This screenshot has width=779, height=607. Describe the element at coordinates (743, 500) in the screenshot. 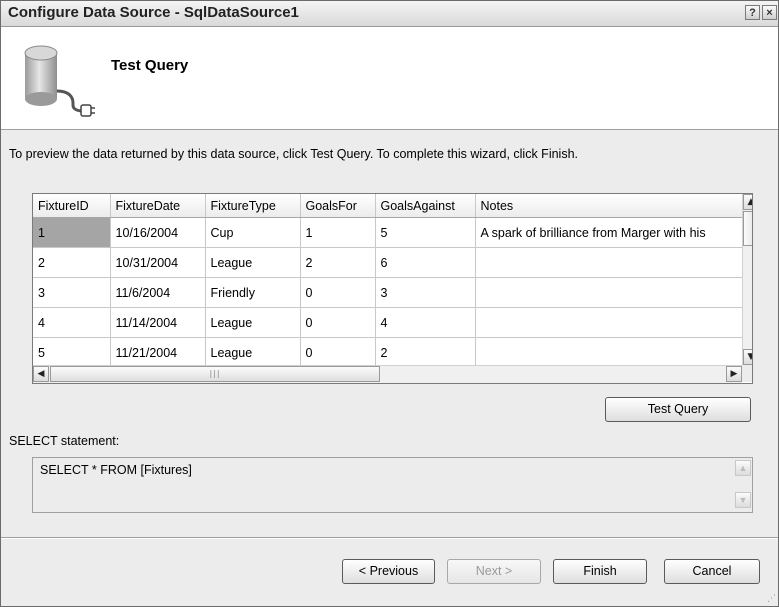

I see `sql-scroll-down-button: ▼` at that location.